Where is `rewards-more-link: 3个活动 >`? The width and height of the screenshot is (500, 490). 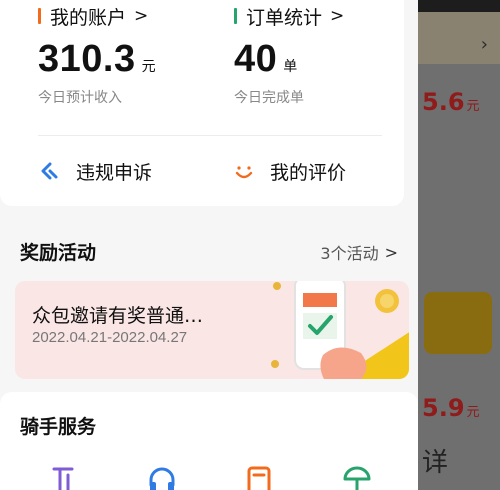
rewards-more-link: 3个活动 > is located at coordinates (359, 252).